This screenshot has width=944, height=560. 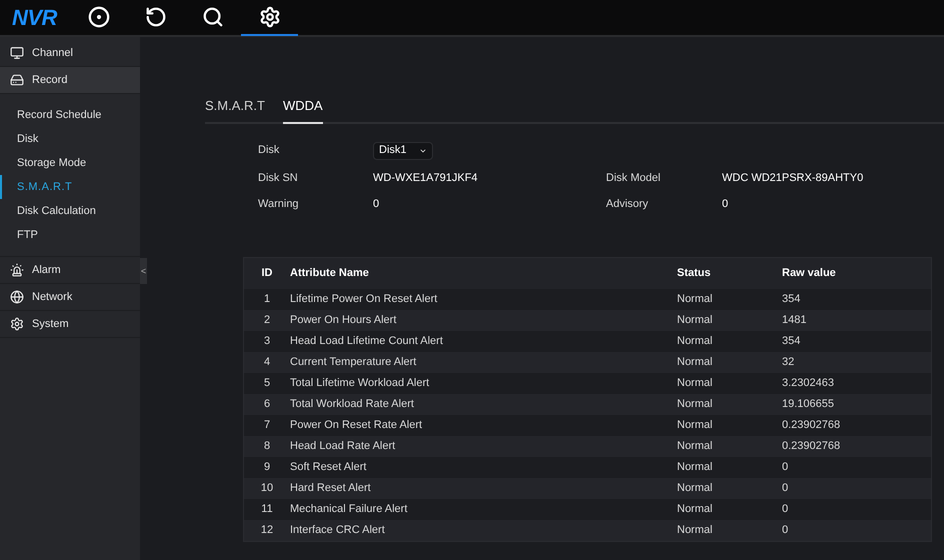 I want to click on disk-dropdown: Disk1, so click(x=403, y=151).